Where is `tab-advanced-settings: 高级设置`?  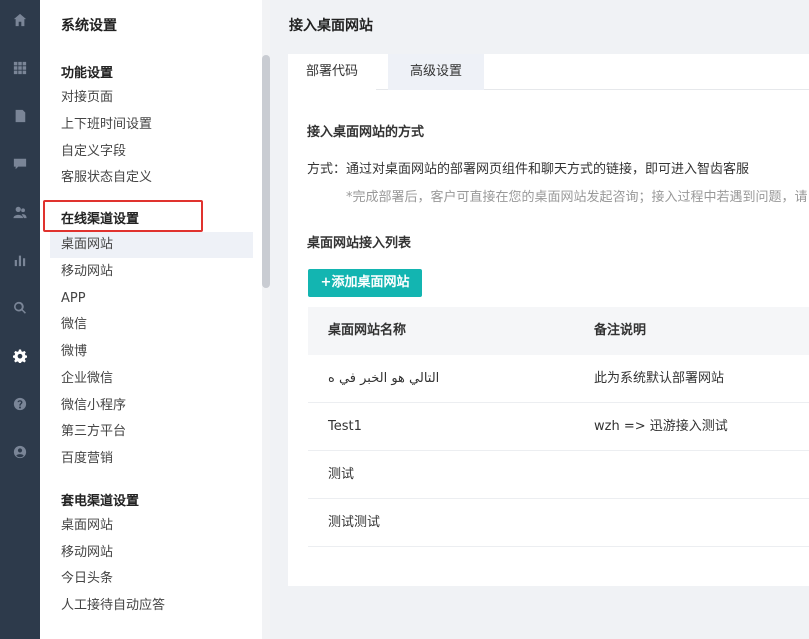 tab-advanced-settings: 高级设置 is located at coordinates (436, 72).